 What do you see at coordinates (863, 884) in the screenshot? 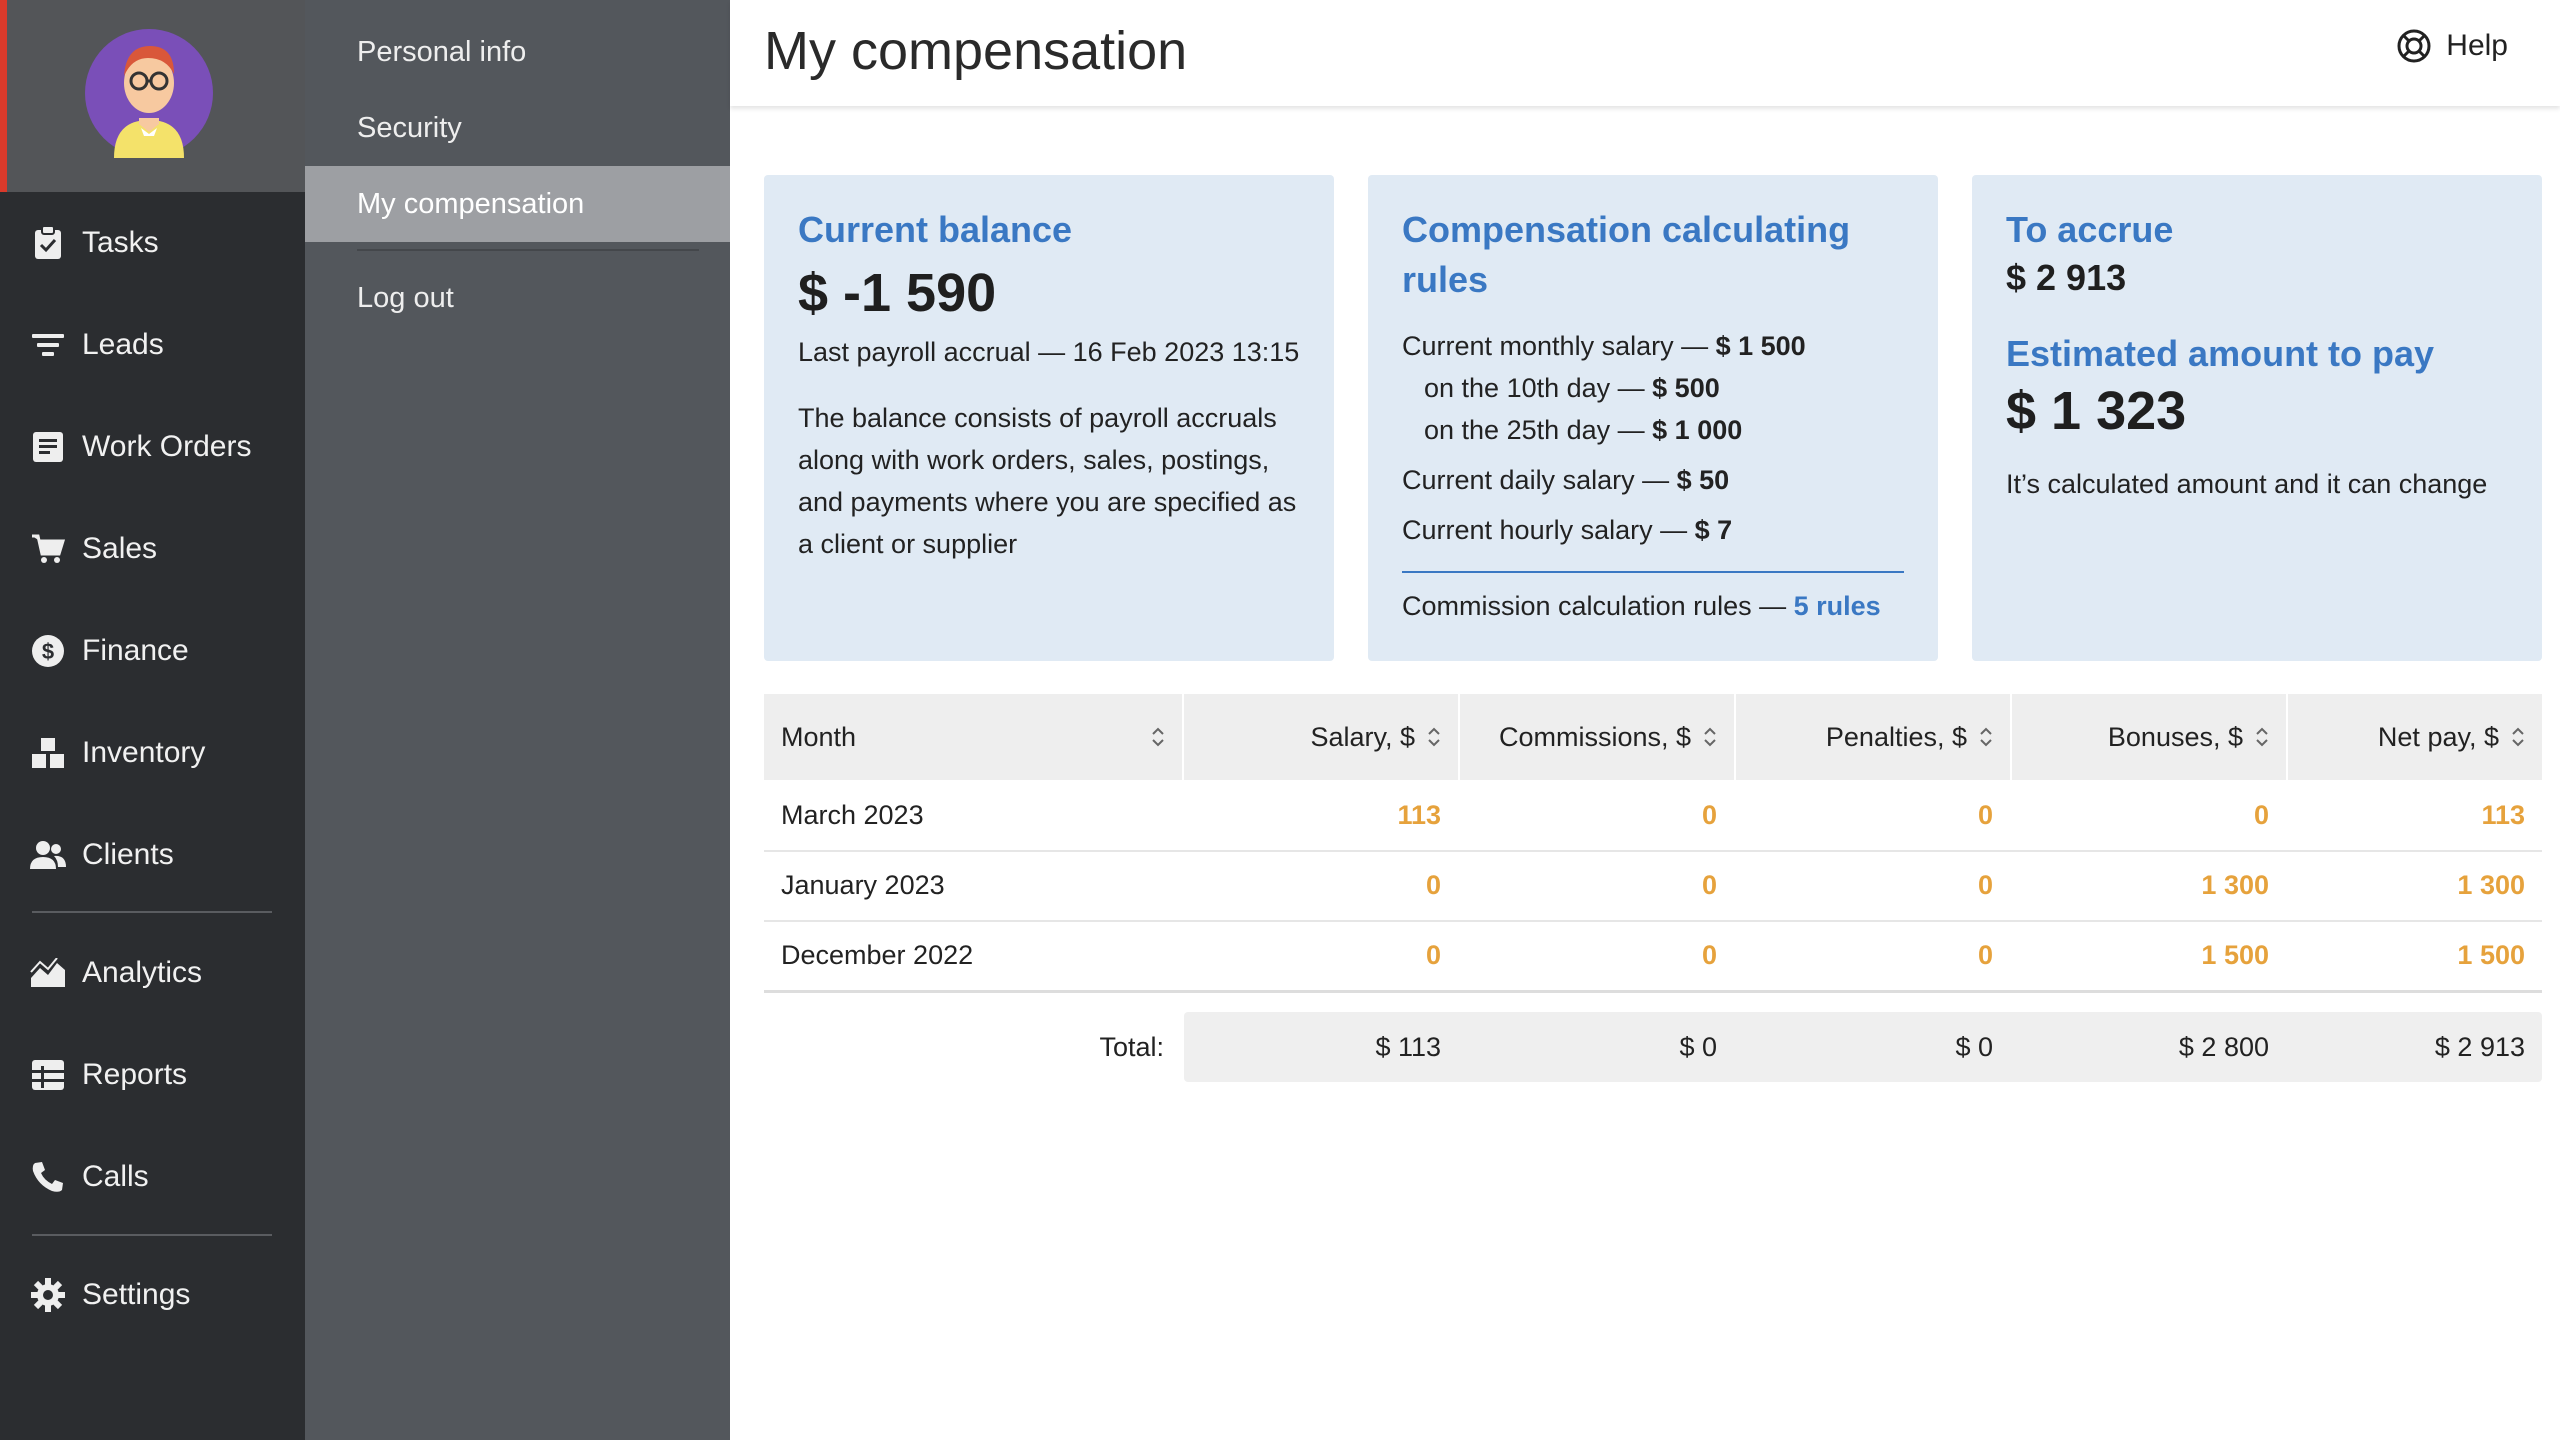
I see `cell-month: January 2023` at bounding box center [863, 884].